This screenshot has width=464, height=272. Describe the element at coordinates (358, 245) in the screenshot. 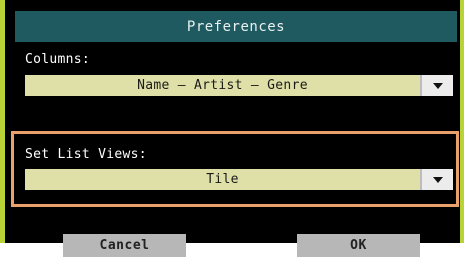

I see `ok-button: OK` at that location.